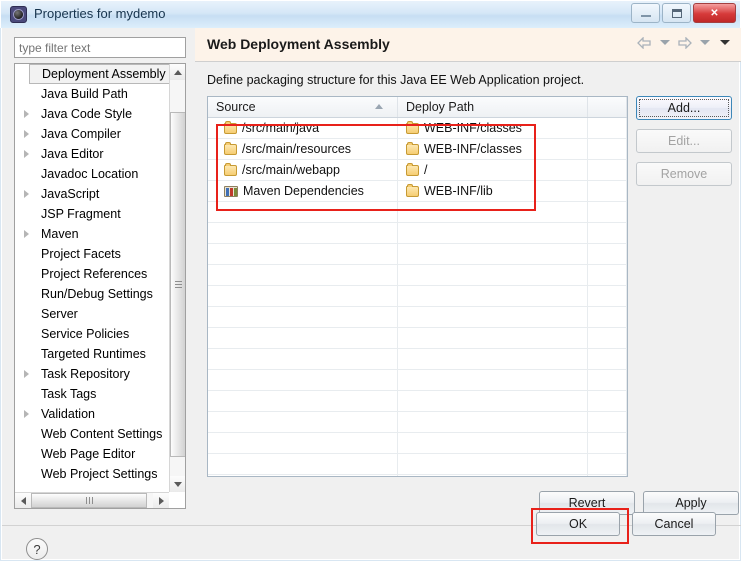  Describe the element at coordinates (100, 94) in the screenshot. I see `tree-item-java-build-path: Java Build Path` at that location.